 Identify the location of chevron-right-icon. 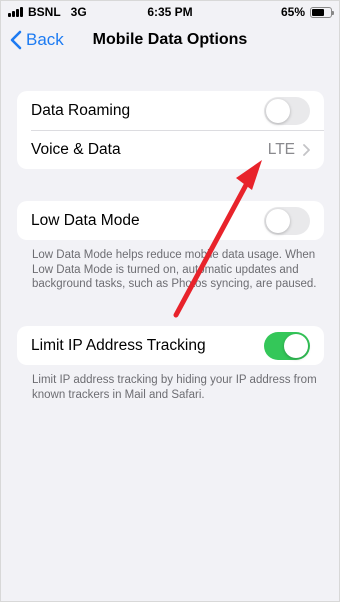
(306, 149).